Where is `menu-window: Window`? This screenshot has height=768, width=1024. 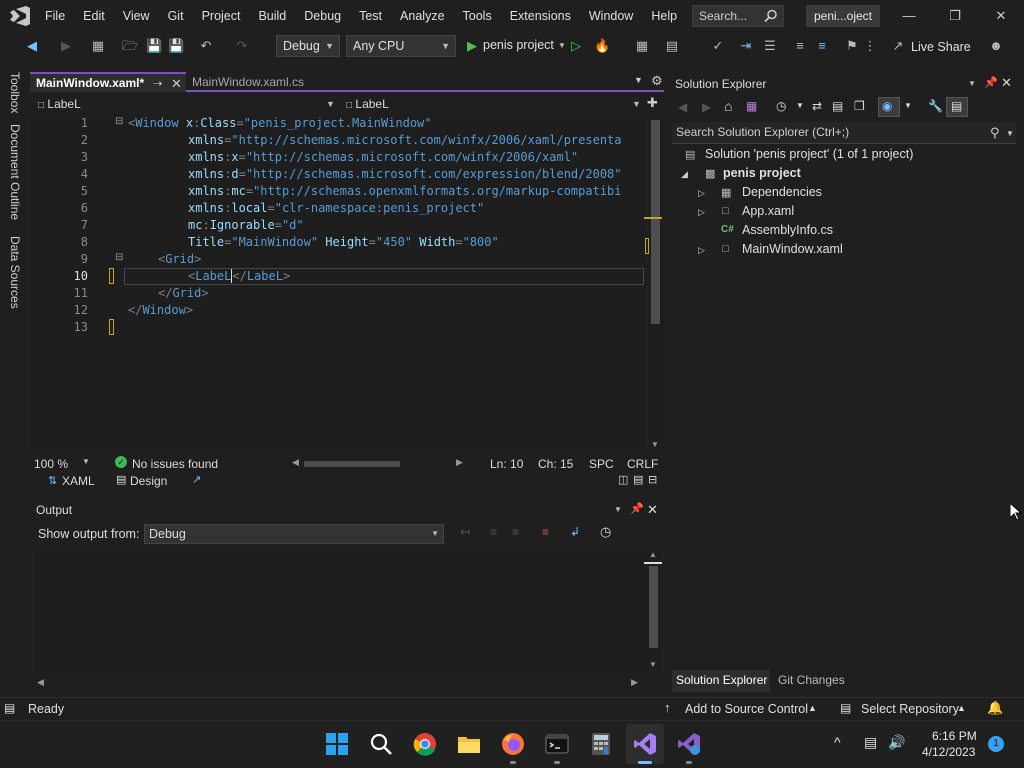
menu-window: Window is located at coordinates (611, 16).